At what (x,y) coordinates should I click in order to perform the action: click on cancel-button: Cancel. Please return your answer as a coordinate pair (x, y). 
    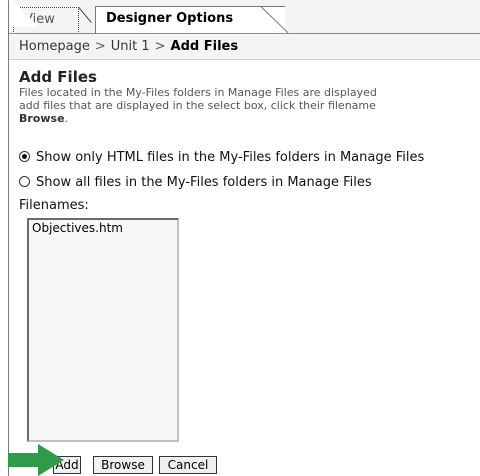
    Looking at the image, I should click on (188, 465).